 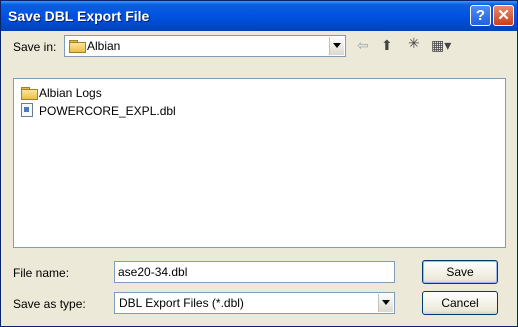 What do you see at coordinates (181, 303) in the screenshot?
I see `filetype-value: DBL Export Files (*.dbl)` at bounding box center [181, 303].